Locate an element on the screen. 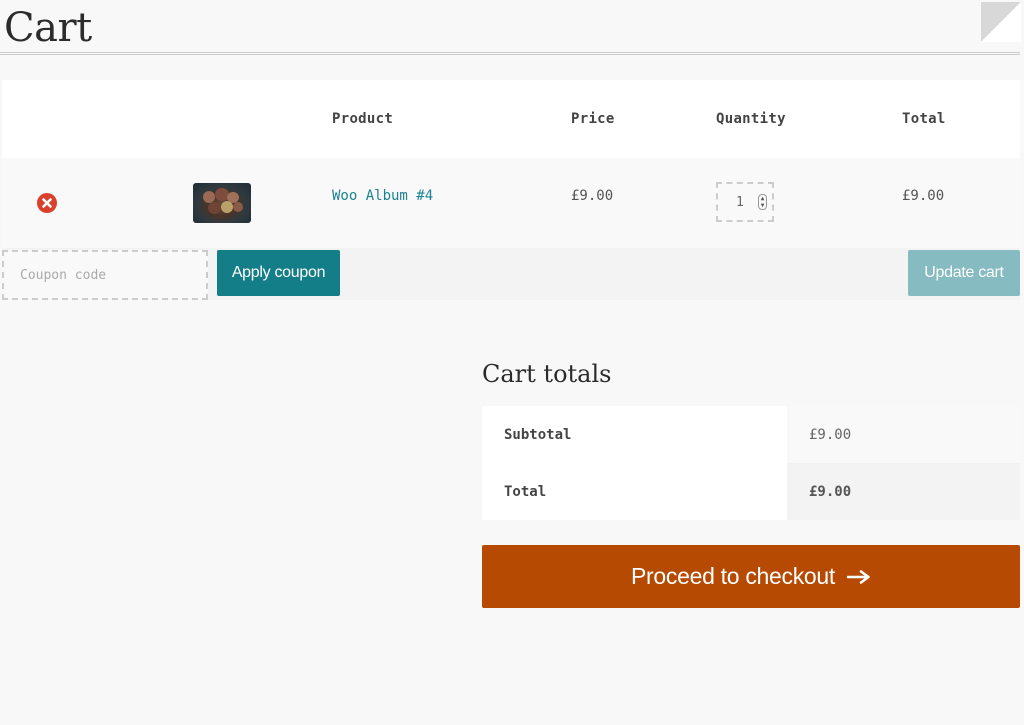  checkout-label: Proceed to checkout is located at coordinates (733, 576).